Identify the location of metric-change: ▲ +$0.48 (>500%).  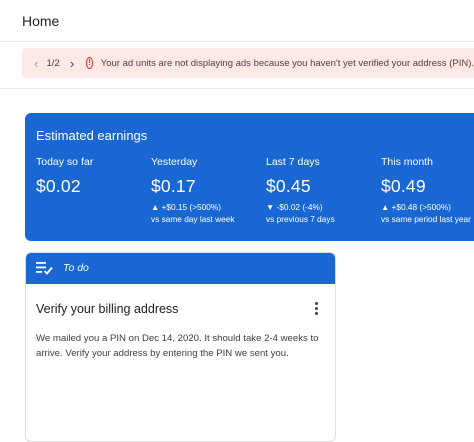
(416, 207).